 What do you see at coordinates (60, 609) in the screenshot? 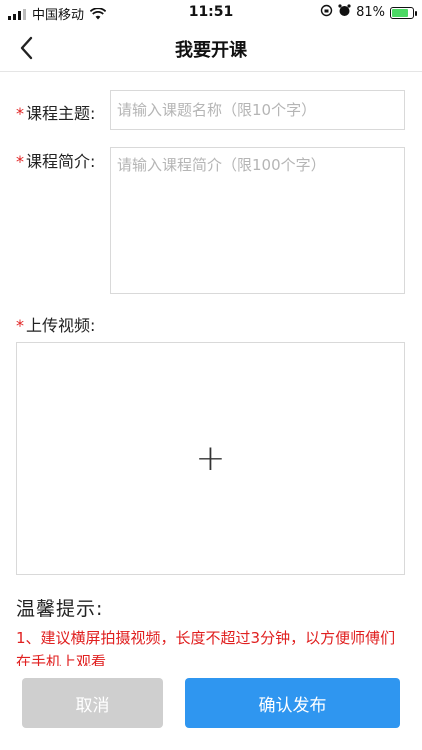
I see `tips-title: 温馨提示:` at bounding box center [60, 609].